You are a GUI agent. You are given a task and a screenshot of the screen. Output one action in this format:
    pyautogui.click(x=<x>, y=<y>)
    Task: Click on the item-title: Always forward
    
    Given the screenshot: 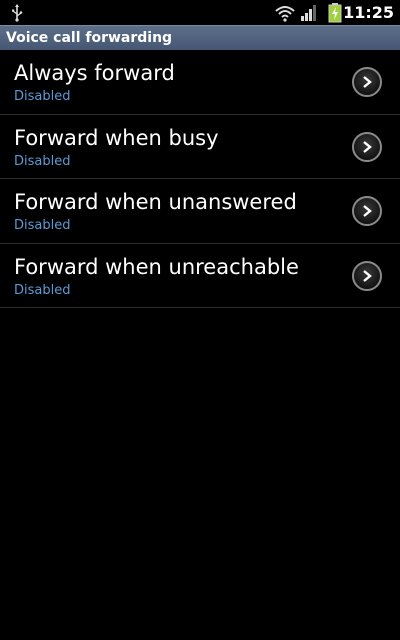 What is the action you would take?
    pyautogui.click(x=94, y=73)
    